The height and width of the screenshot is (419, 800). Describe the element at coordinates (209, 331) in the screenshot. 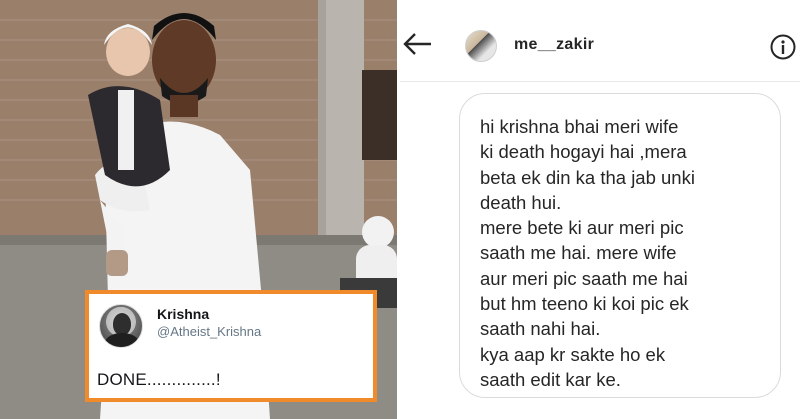

I see `tweet-author-handle: @Atheist_Krishna` at that location.